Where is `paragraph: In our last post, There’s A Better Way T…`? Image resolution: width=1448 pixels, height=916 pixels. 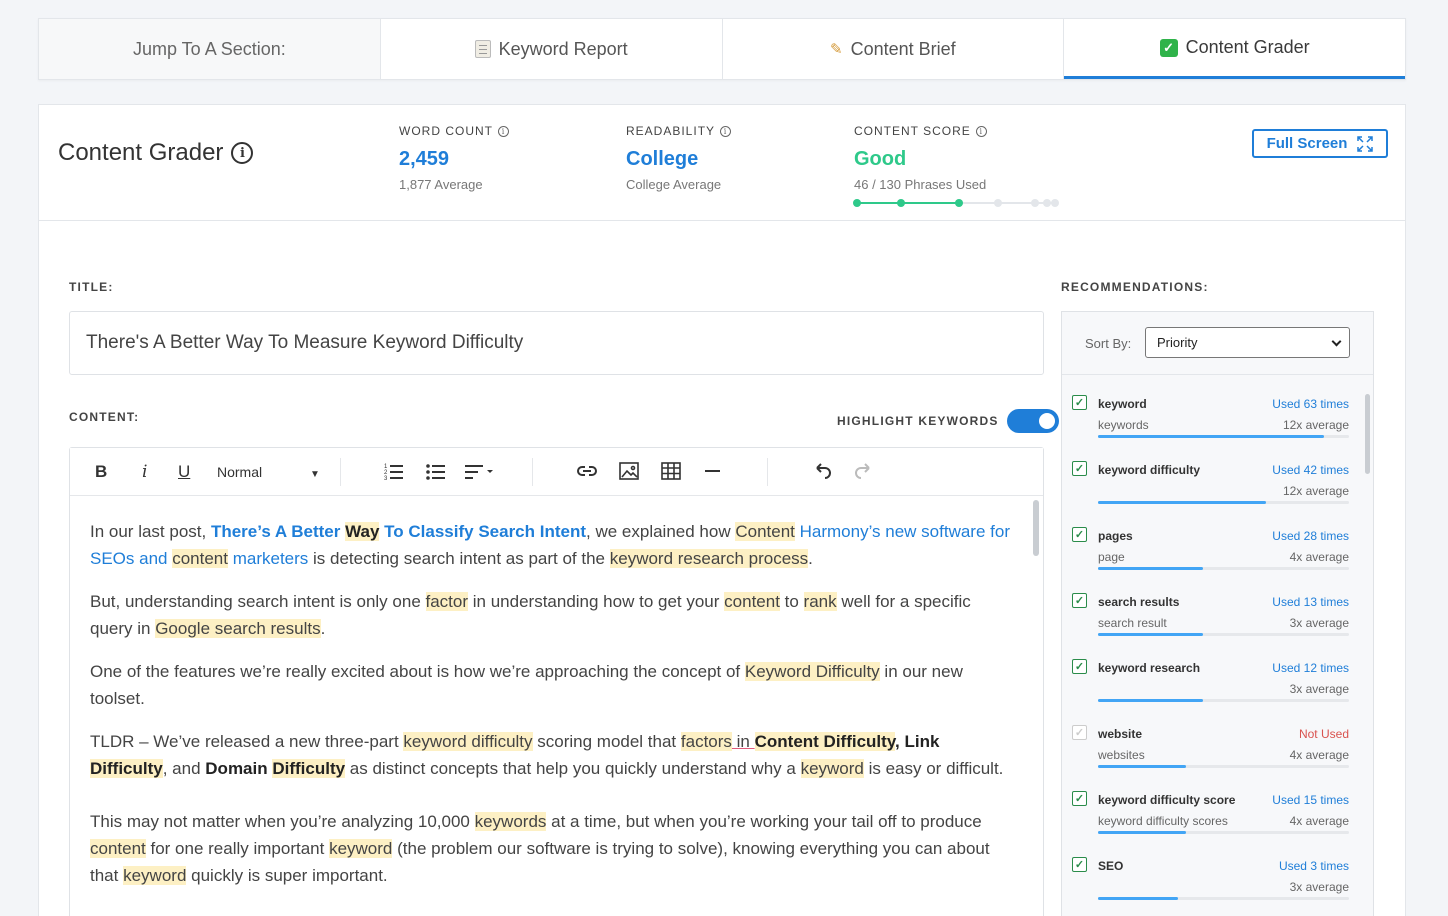 paragraph: In our last post, There’s A Better Way T… is located at coordinates (550, 545).